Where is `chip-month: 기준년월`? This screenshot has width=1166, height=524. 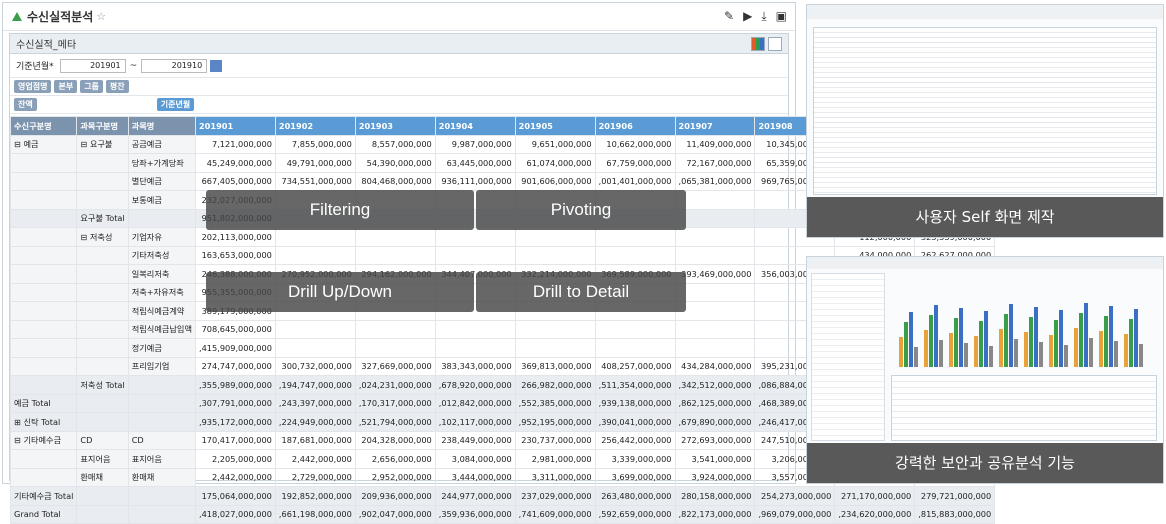
chip-month: 기준년월 is located at coordinates (175, 104).